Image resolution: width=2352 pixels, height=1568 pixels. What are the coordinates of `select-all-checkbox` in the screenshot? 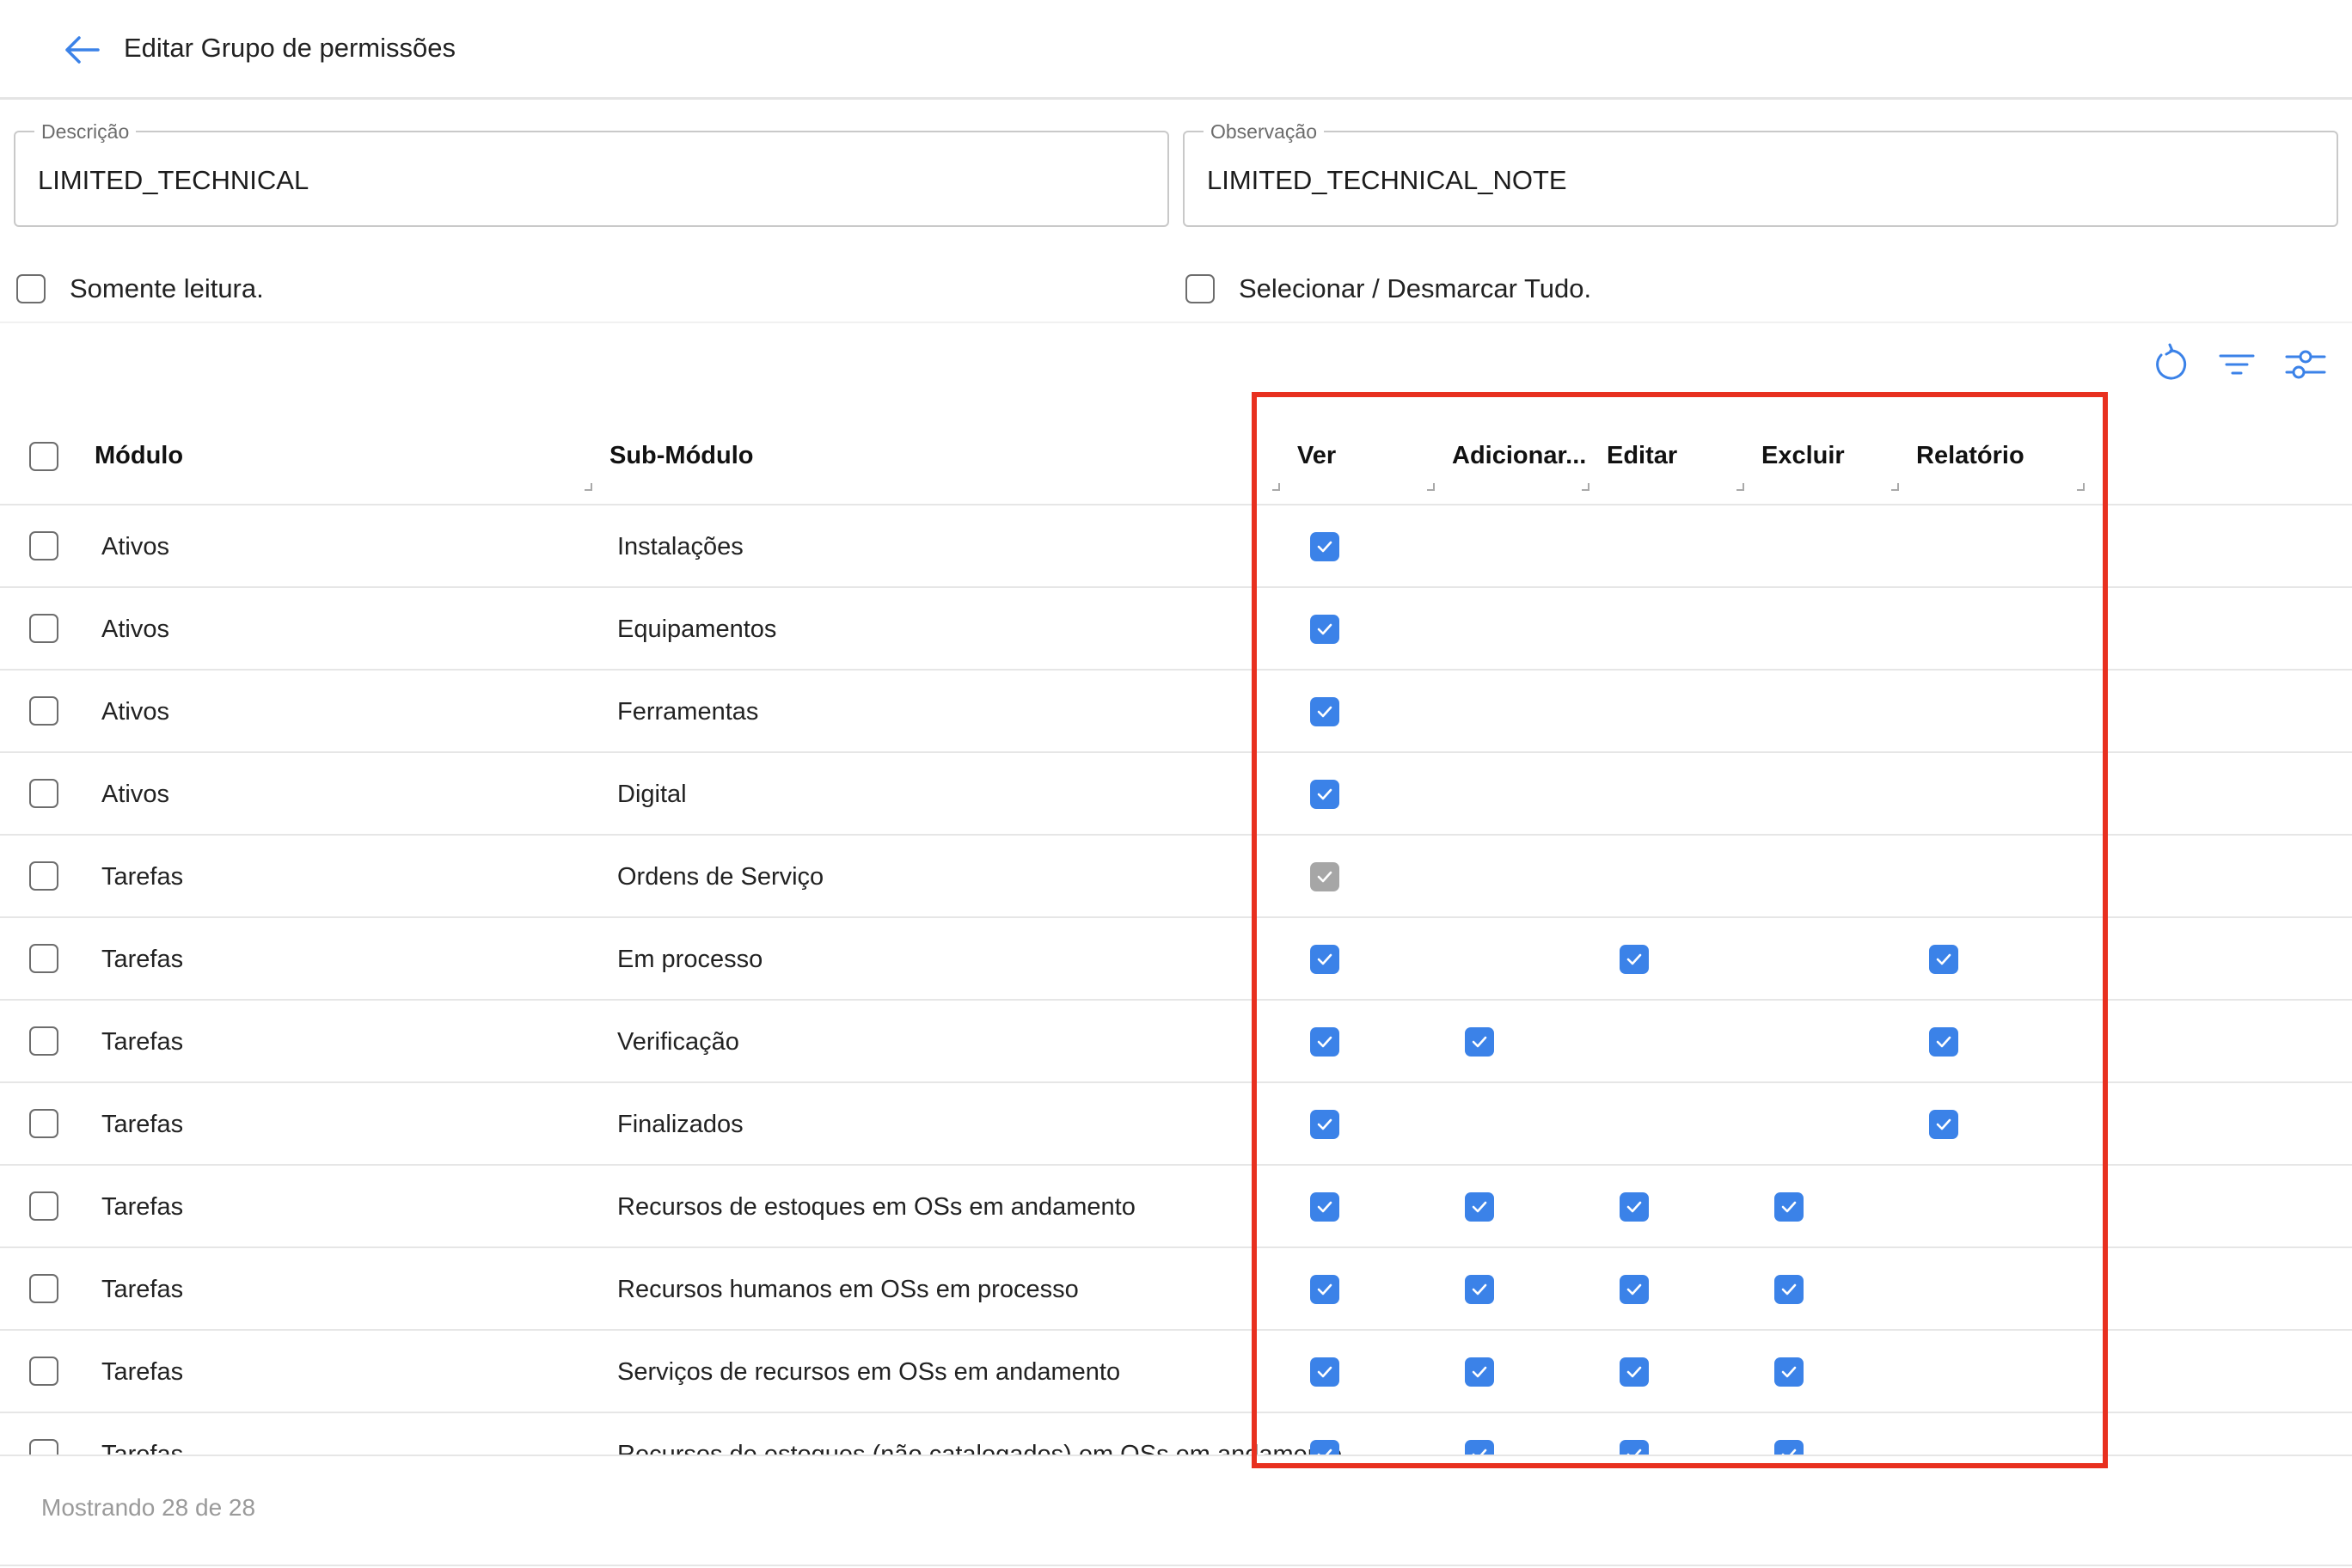 It's located at (1200, 288).